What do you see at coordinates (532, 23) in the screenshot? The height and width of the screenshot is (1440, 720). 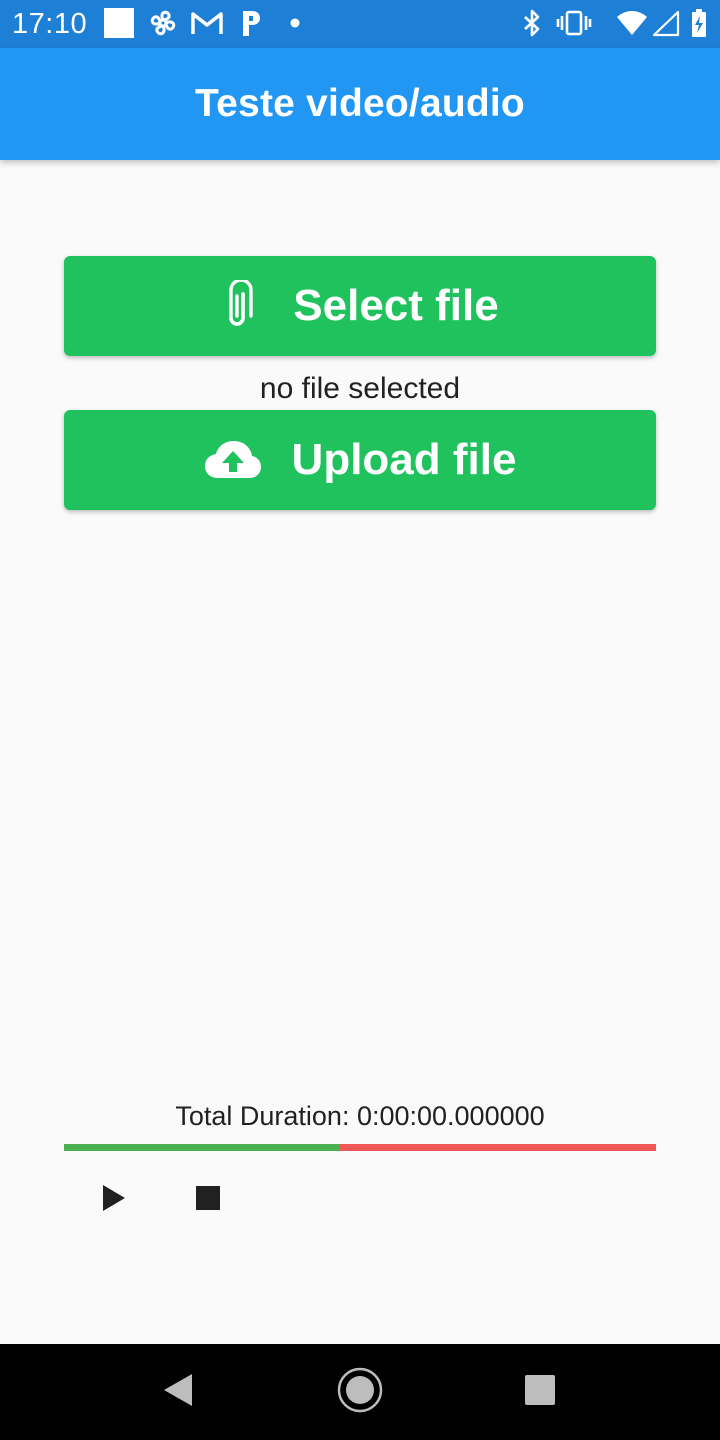 I see `bluetooth-icon` at bounding box center [532, 23].